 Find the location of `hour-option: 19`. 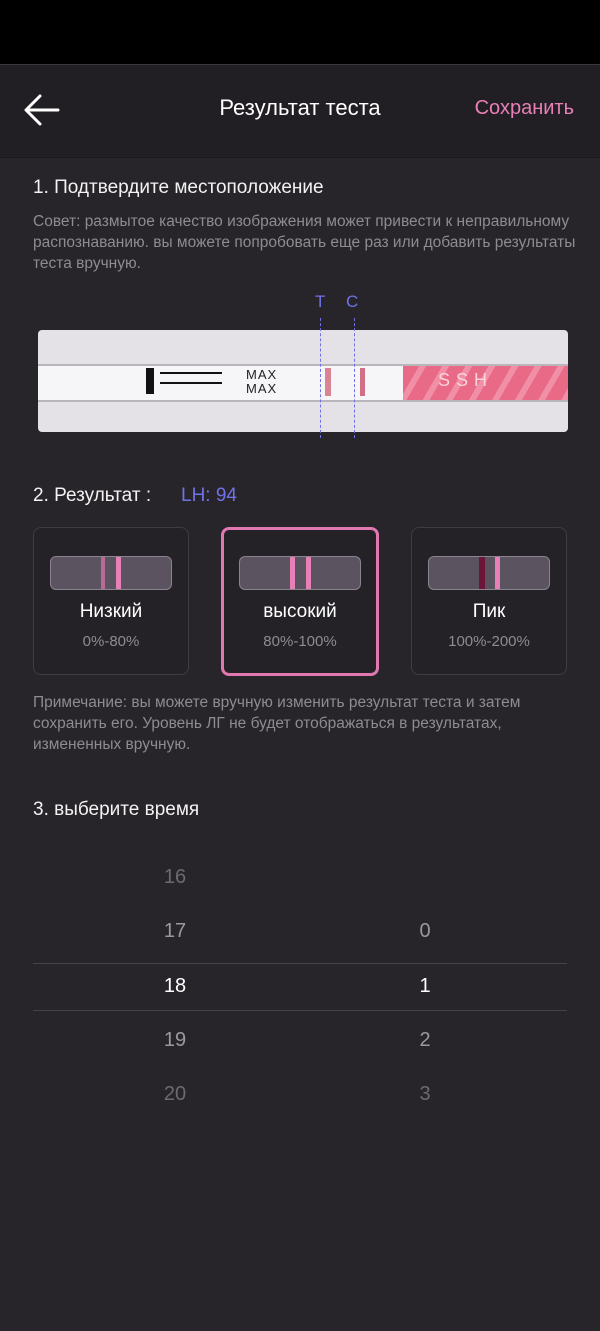

hour-option: 19 is located at coordinates (175, 1040).